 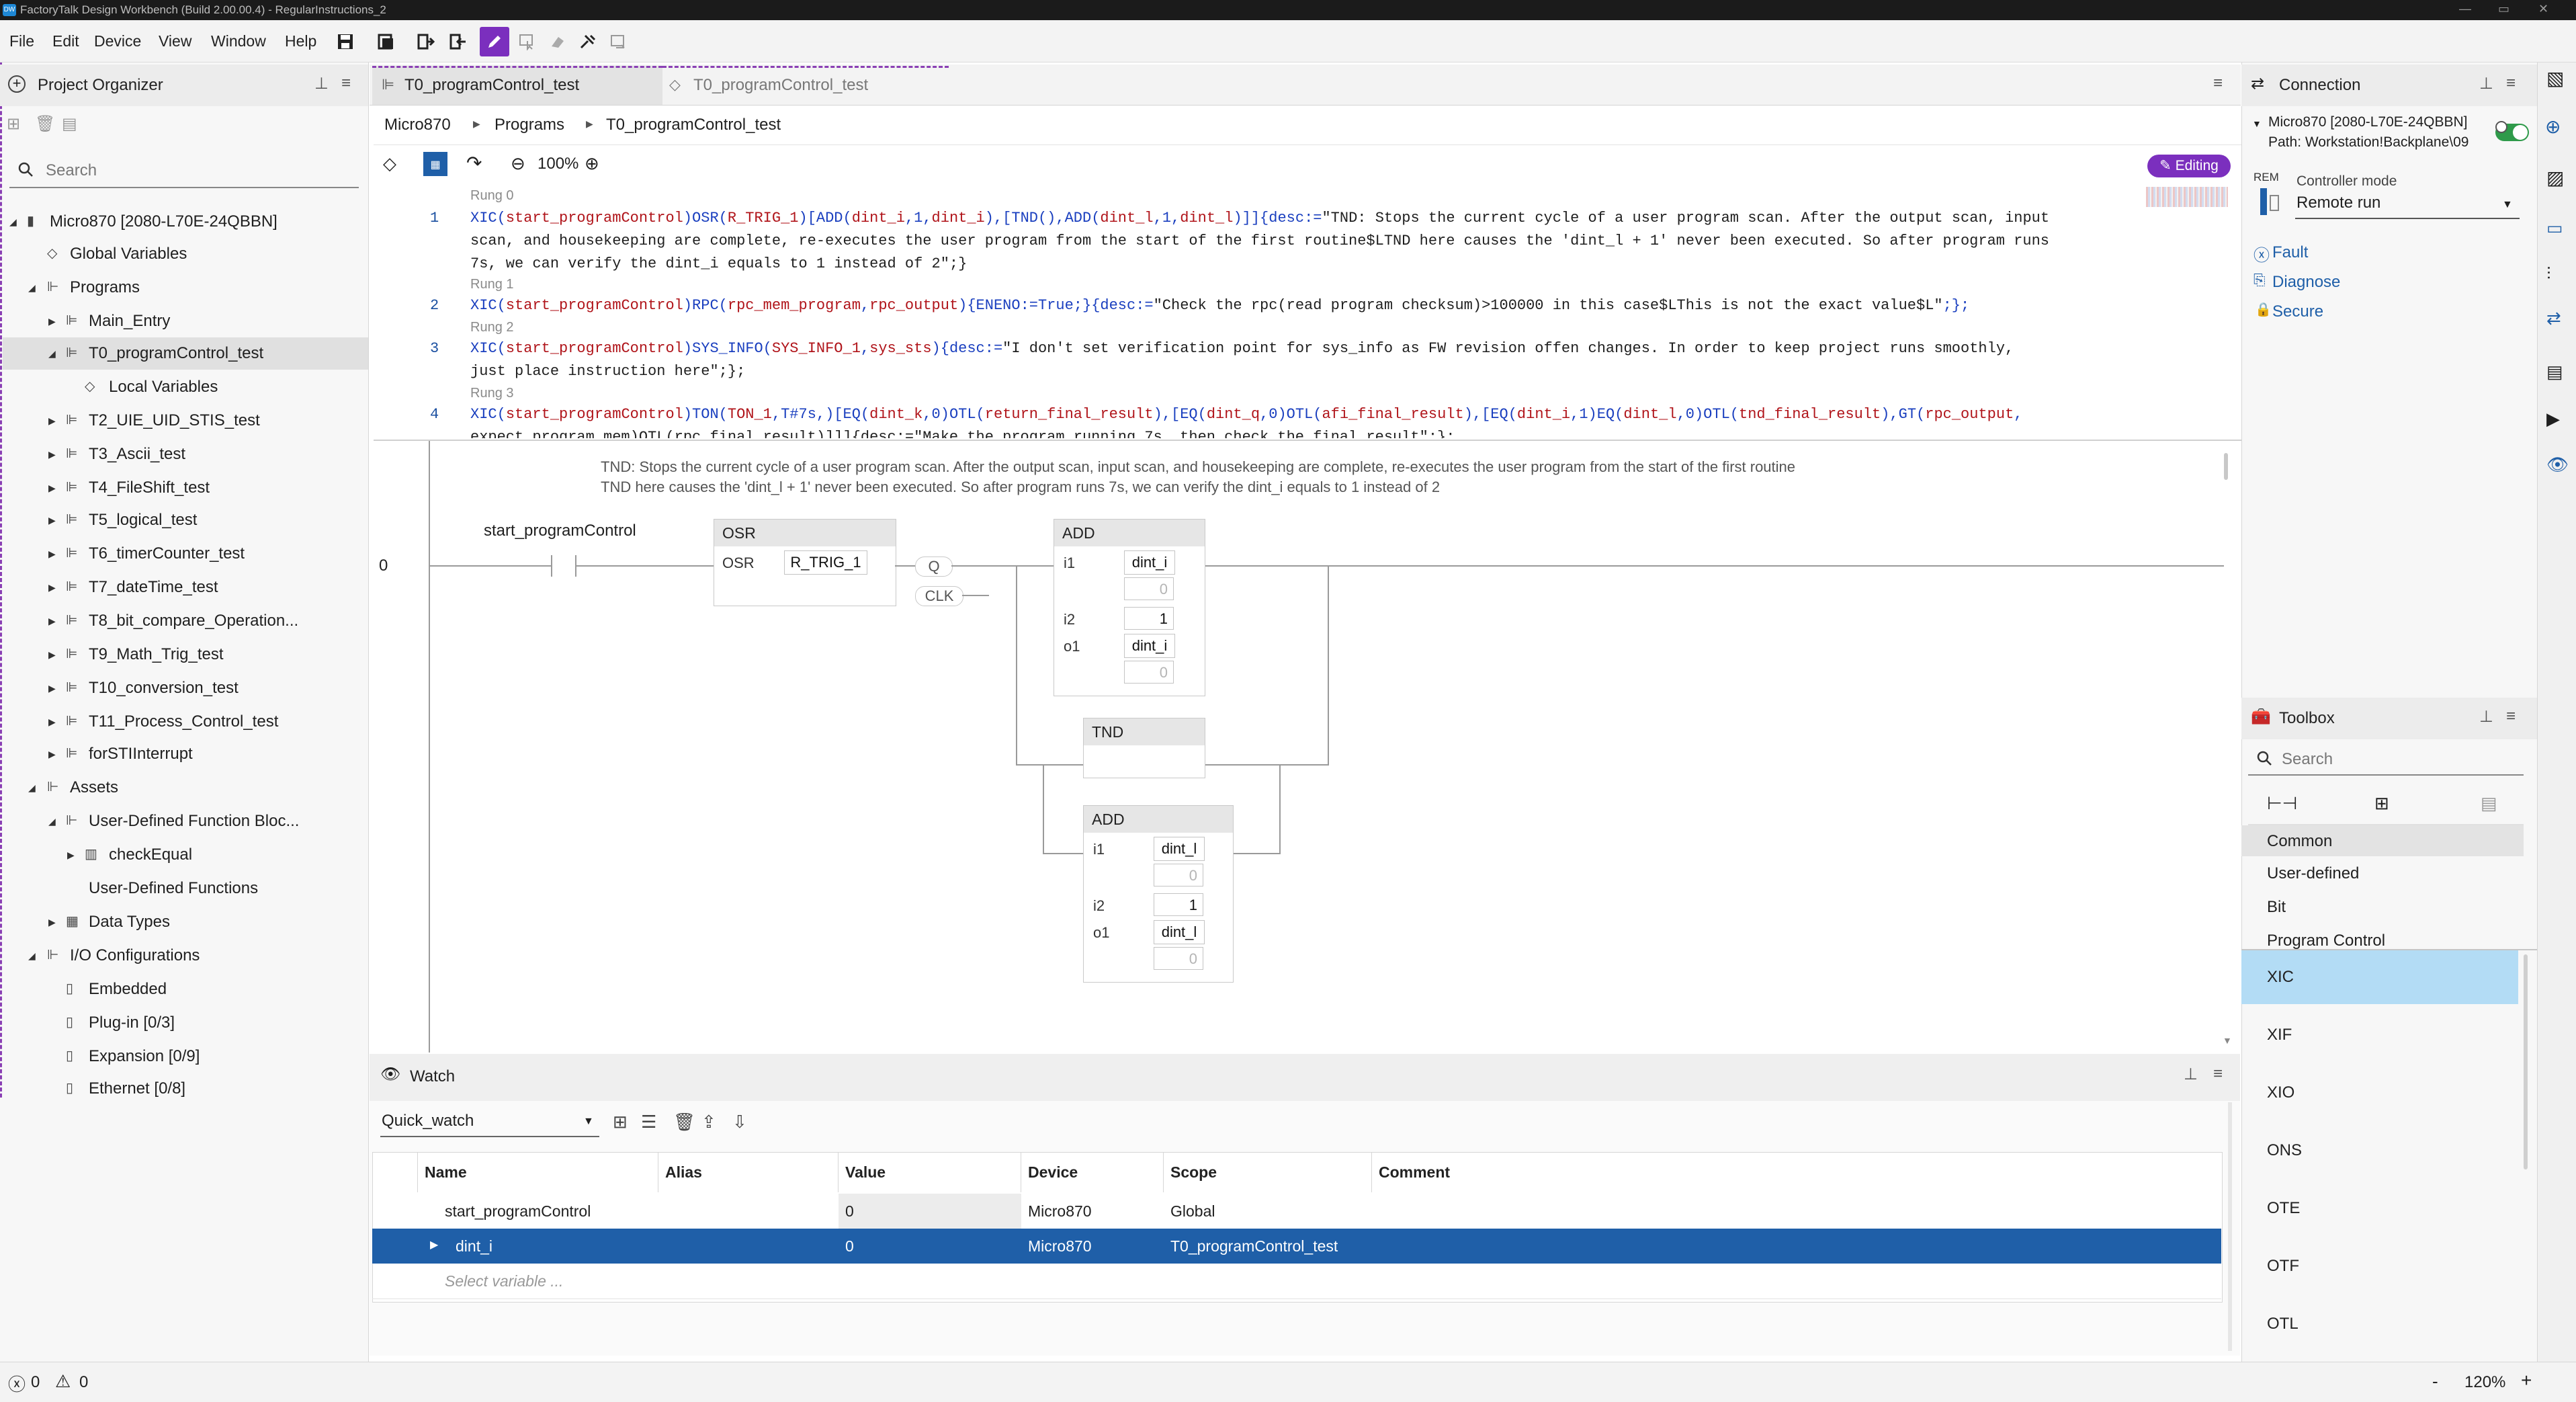 What do you see at coordinates (65, 41) in the screenshot?
I see `menu-edit: Edit` at bounding box center [65, 41].